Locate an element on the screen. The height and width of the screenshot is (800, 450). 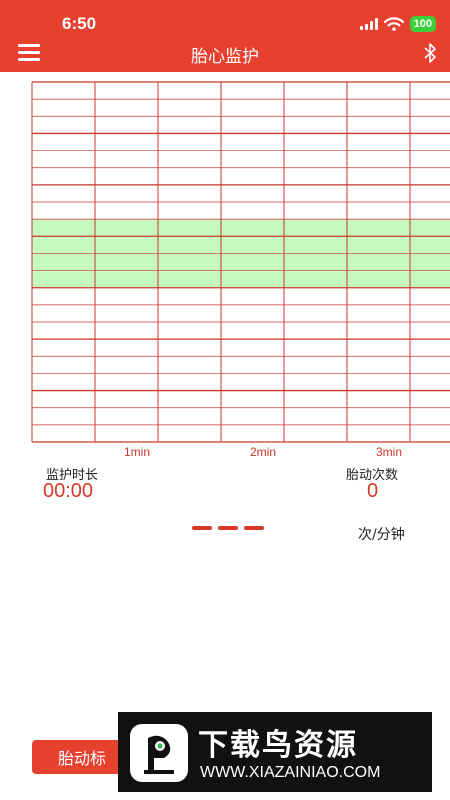
x-tick-label: 2min is located at coordinates (263, 452).